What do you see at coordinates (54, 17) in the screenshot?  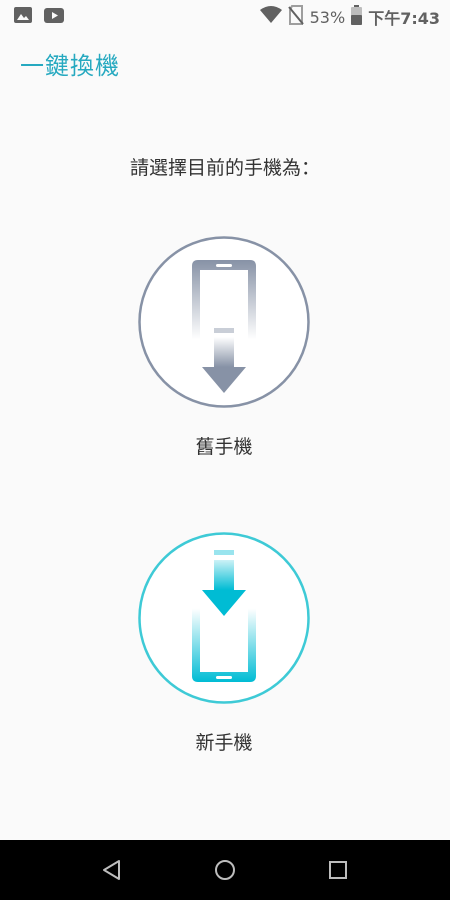 I see `youtube-icon` at bounding box center [54, 17].